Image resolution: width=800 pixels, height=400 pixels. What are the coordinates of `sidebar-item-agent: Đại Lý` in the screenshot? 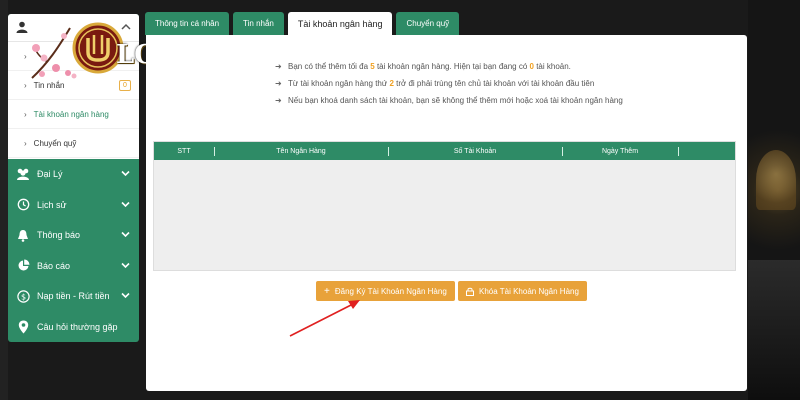 It's located at (73, 174).